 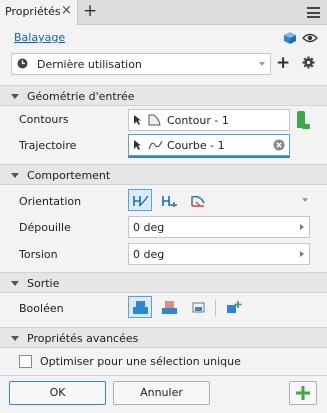 What do you see at coordinates (48, 145) in the screenshot?
I see `path-label: Trajectoire` at bounding box center [48, 145].